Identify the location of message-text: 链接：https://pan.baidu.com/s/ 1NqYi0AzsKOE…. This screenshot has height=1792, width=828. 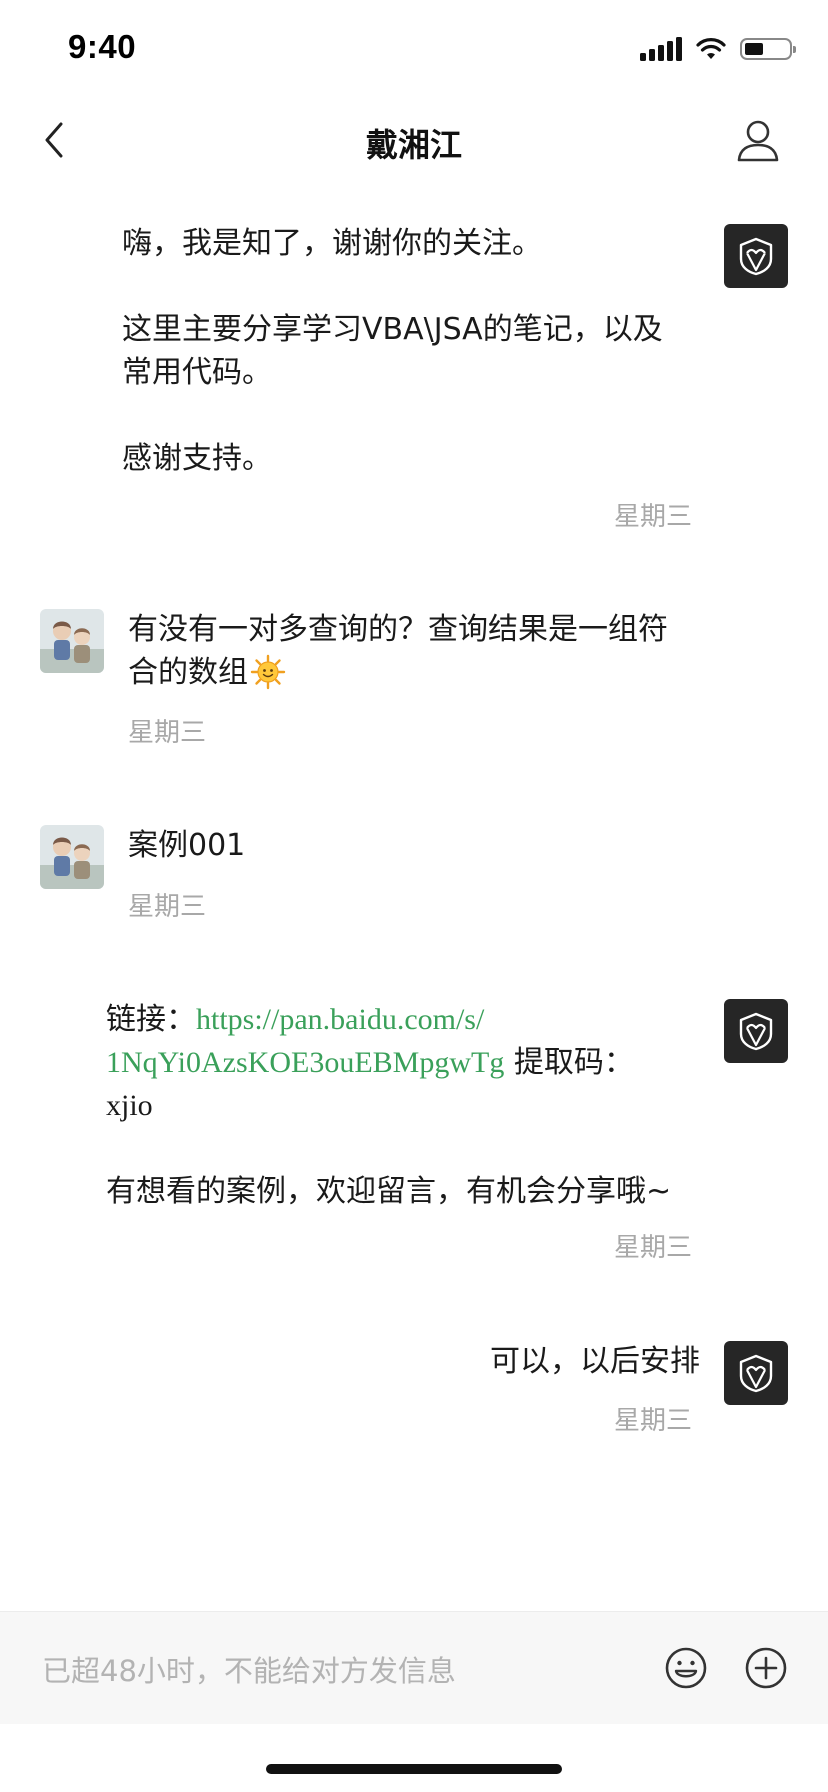
(389, 1105).